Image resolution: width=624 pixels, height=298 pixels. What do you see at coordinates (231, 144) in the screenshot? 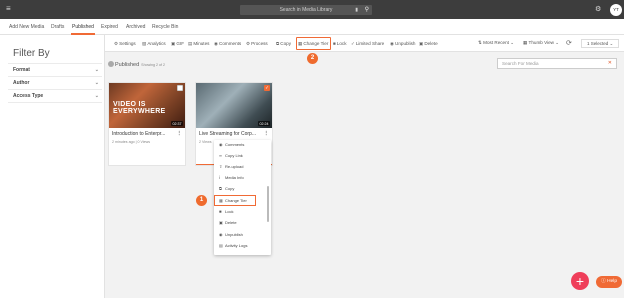
I see `menu-item-comments: ◉ Comments` at bounding box center [231, 144].